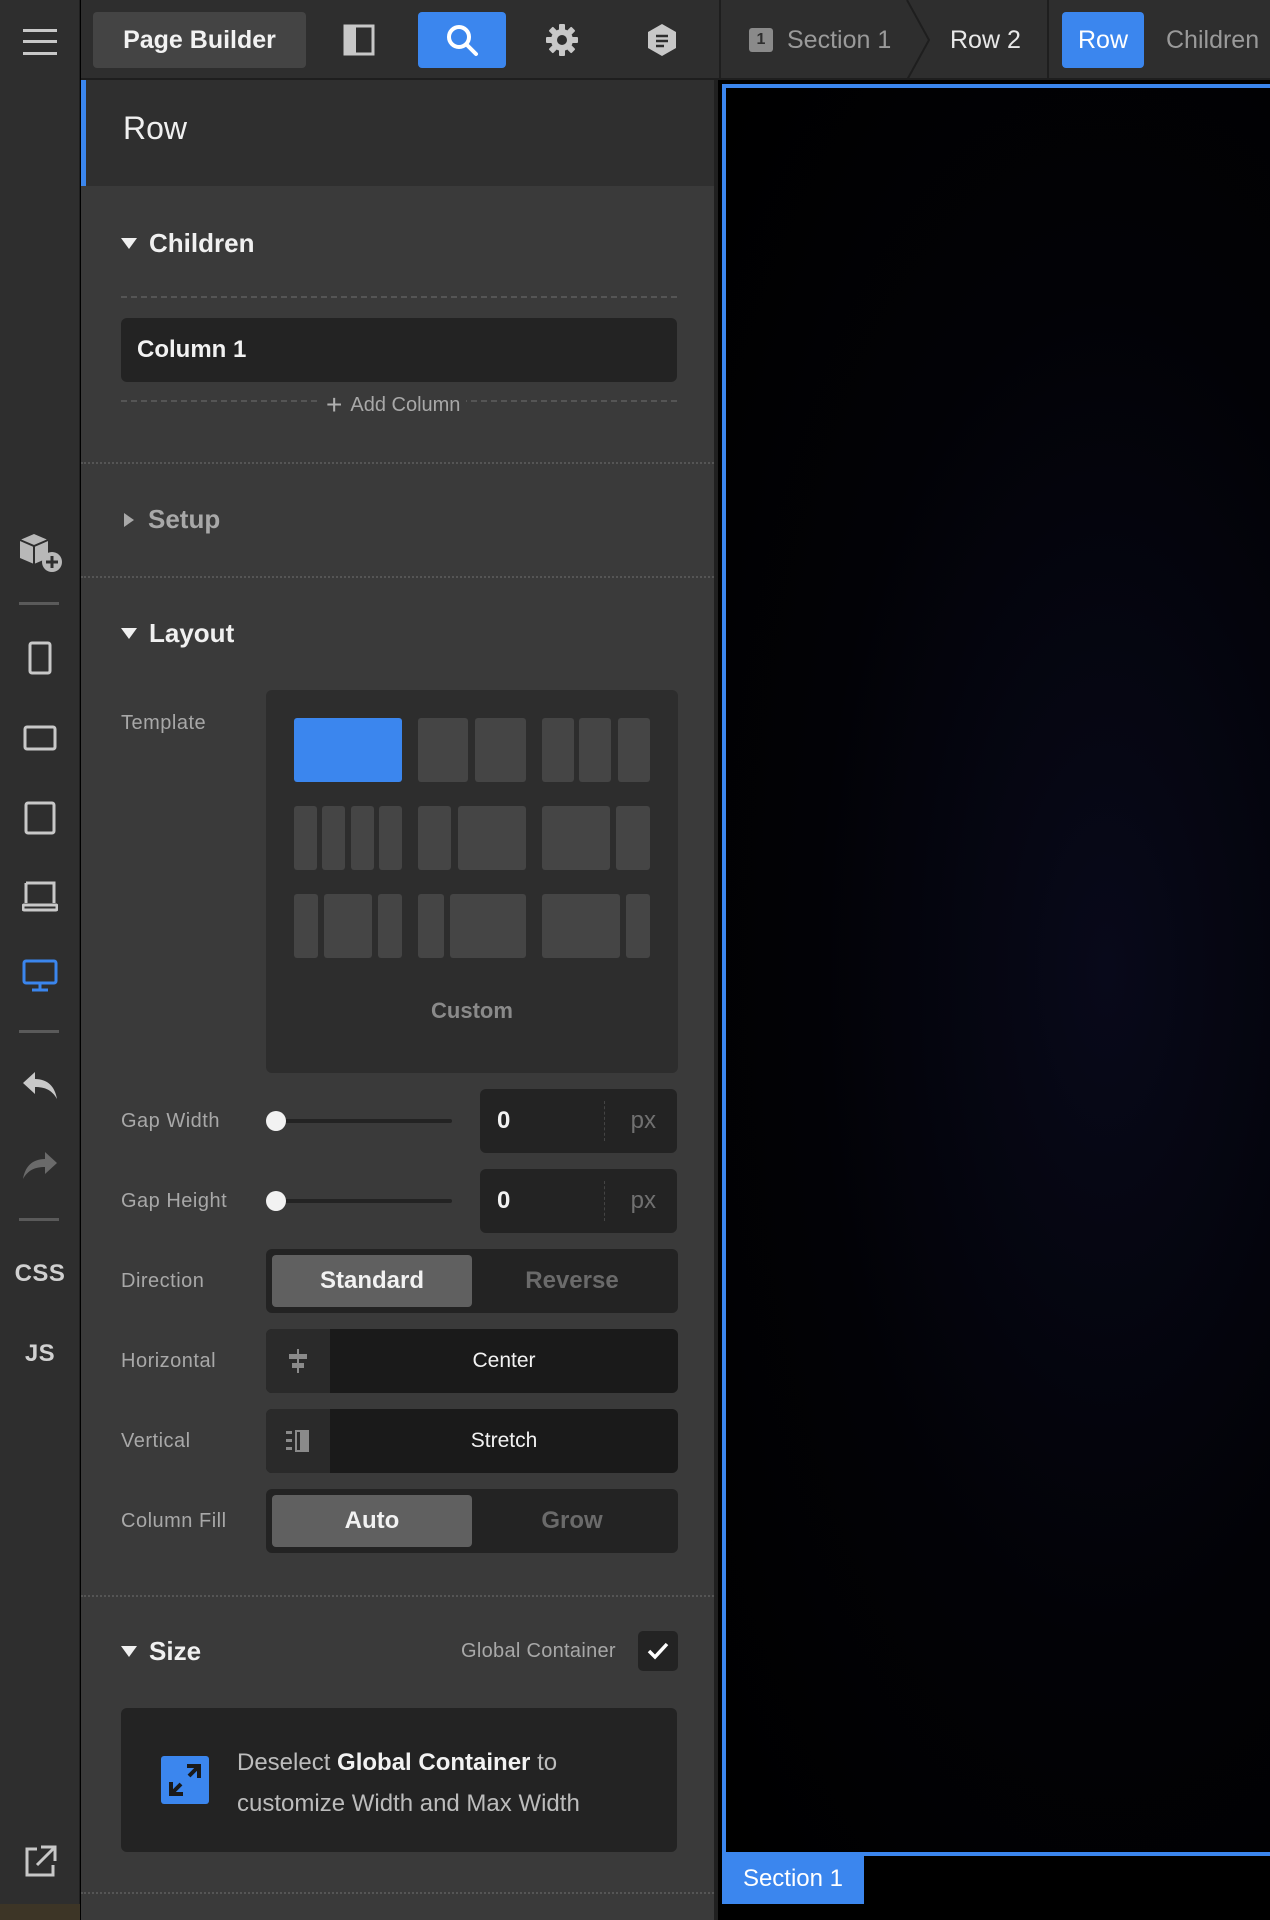 The height and width of the screenshot is (1920, 1270). Describe the element at coordinates (169, 1361) in the screenshot. I see `horizontal-label: Horizontal` at that location.